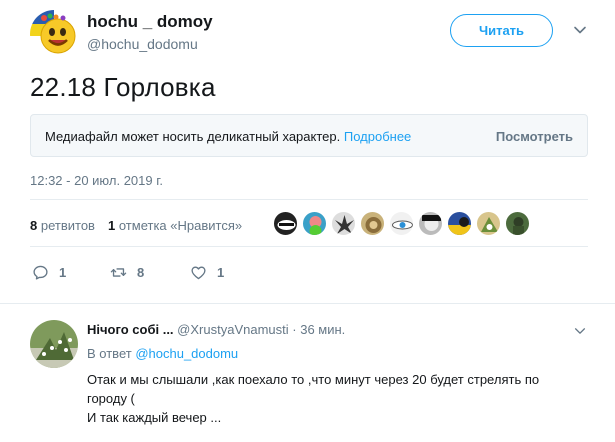  I want to click on reply-text-line: городу (, so click(111, 398).